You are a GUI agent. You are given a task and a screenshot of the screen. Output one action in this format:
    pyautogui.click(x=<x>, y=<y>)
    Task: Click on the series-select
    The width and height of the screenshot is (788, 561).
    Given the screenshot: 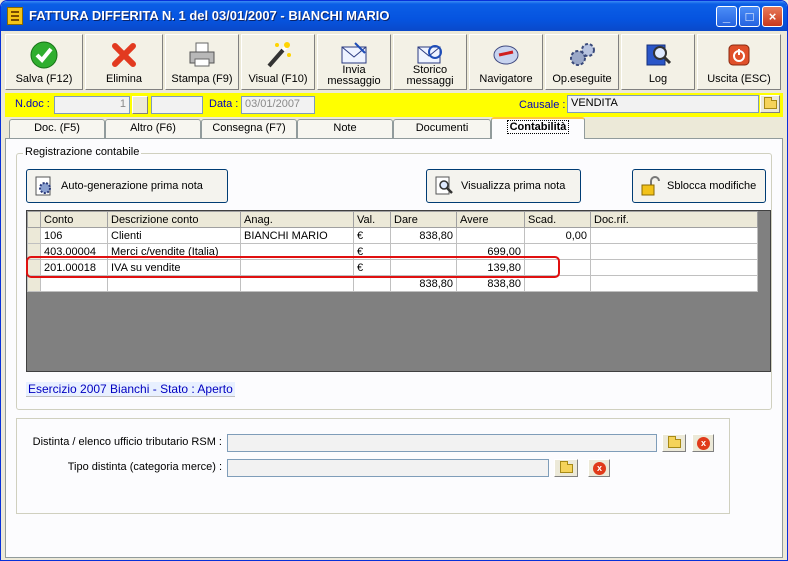 What is the action you would take?
    pyautogui.click(x=177, y=105)
    